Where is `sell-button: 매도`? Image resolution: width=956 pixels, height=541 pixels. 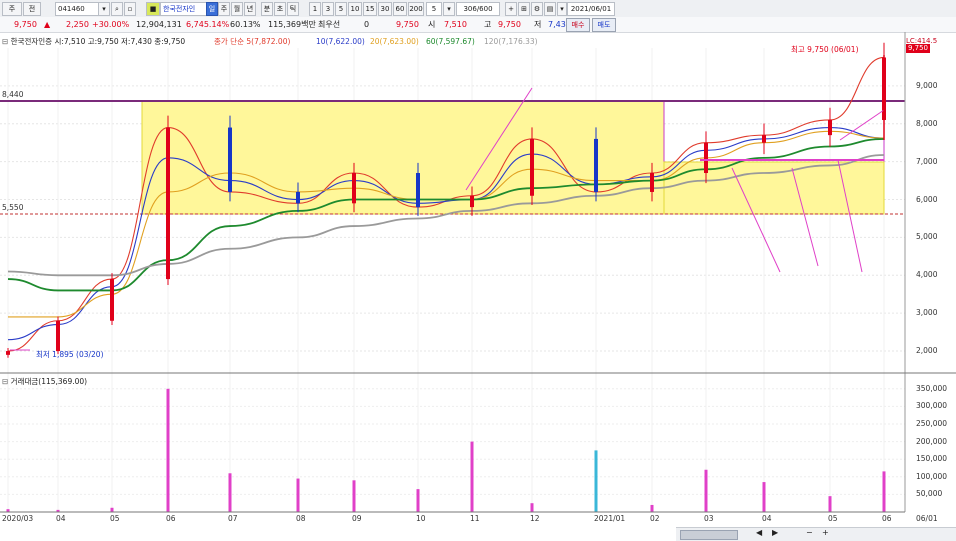
sell-button: 매도 is located at coordinates (604, 25).